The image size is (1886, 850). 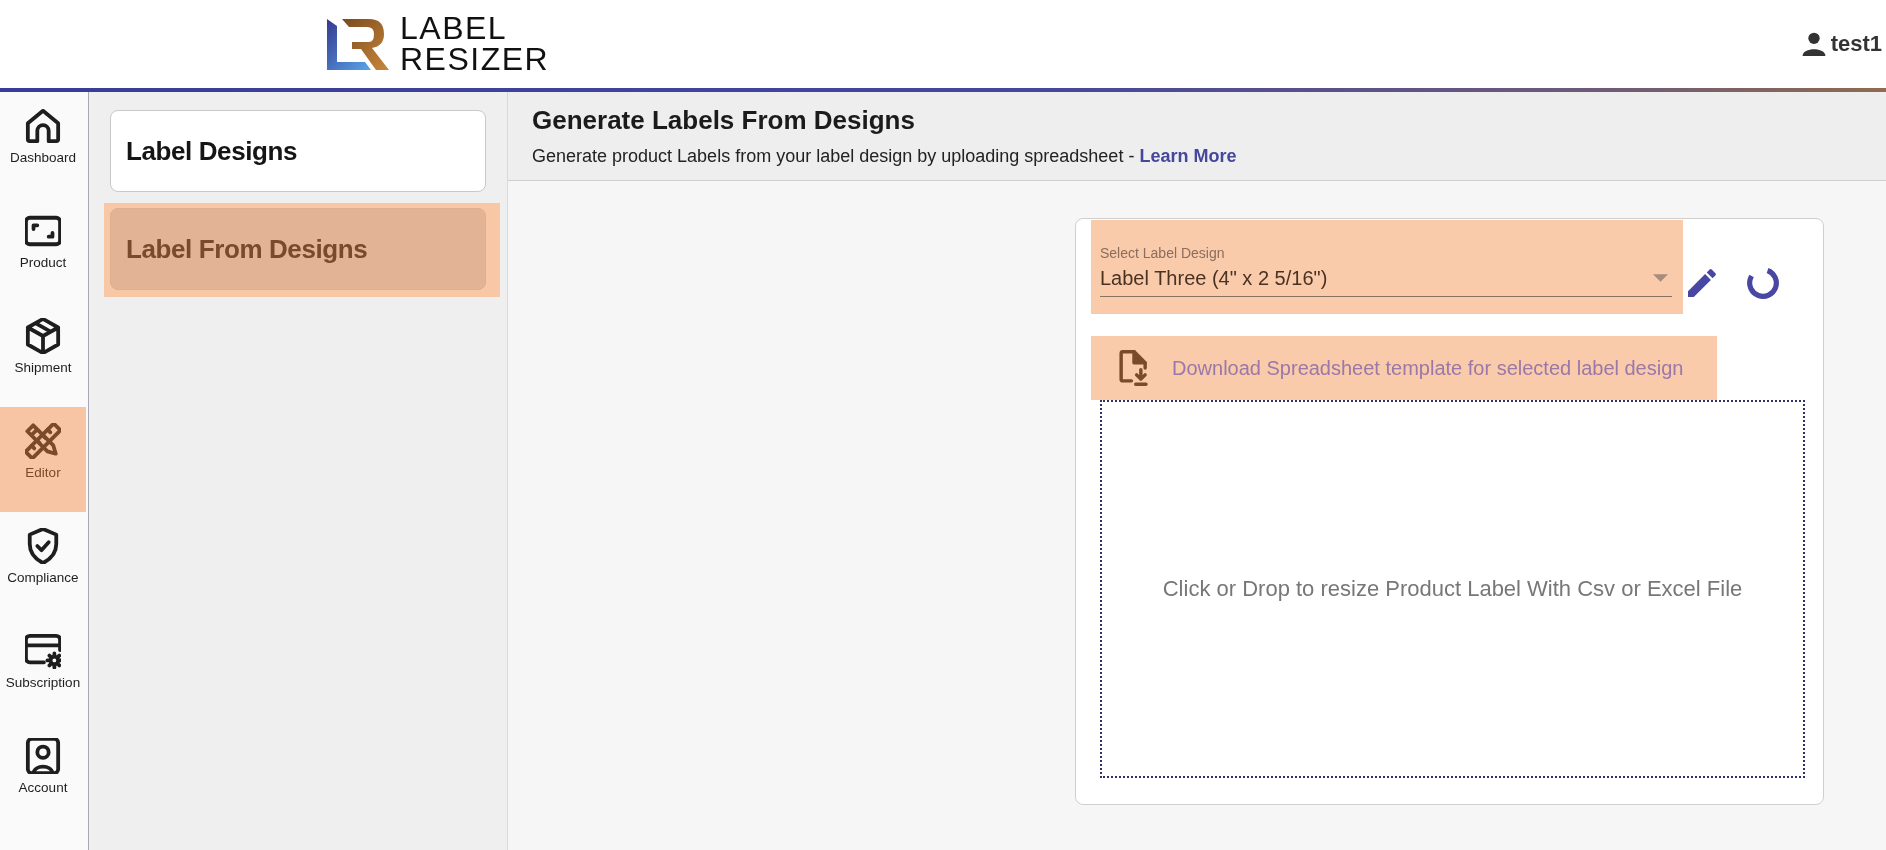 I want to click on spinner-icon, so click(x=1763, y=283).